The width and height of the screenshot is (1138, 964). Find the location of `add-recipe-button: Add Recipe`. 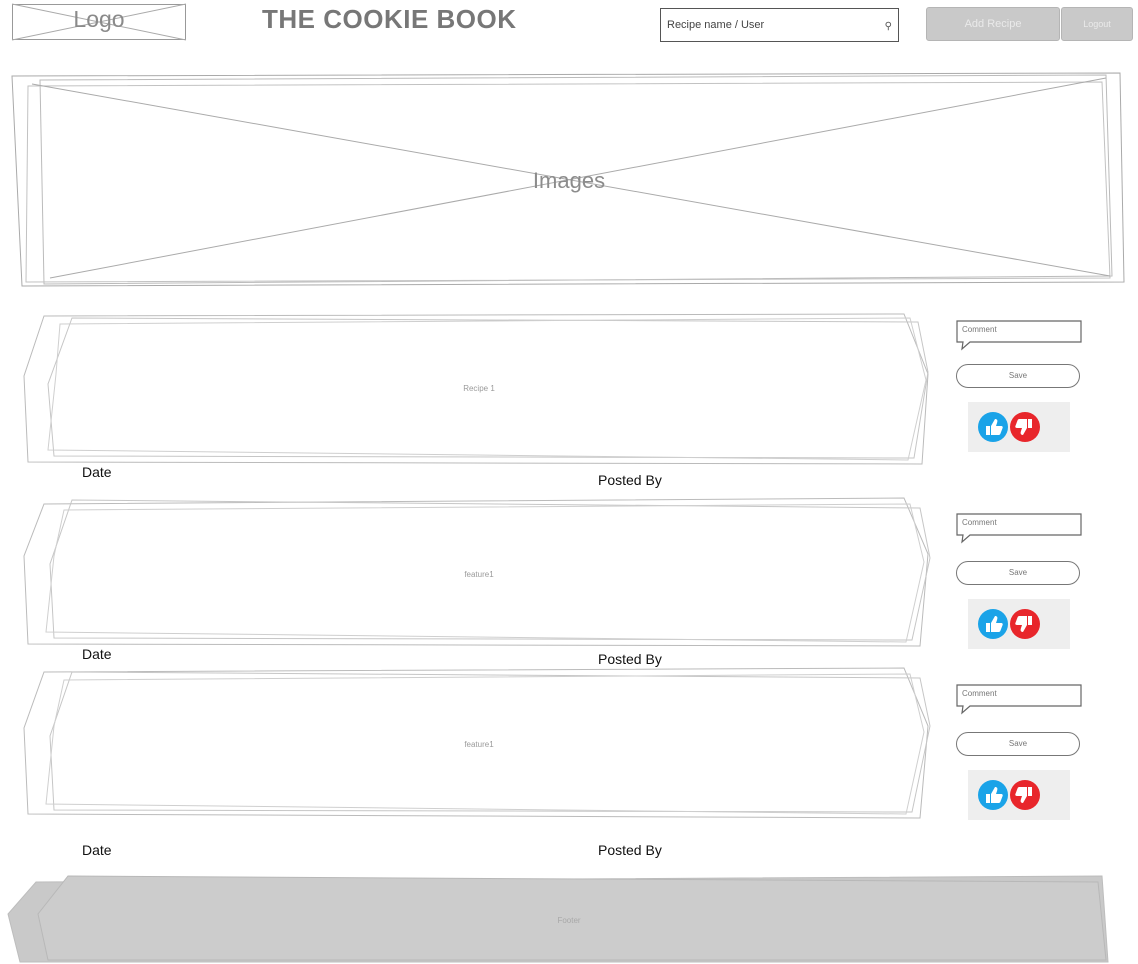

add-recipe-button: Add Recipe is located at coordinates (993, 24).